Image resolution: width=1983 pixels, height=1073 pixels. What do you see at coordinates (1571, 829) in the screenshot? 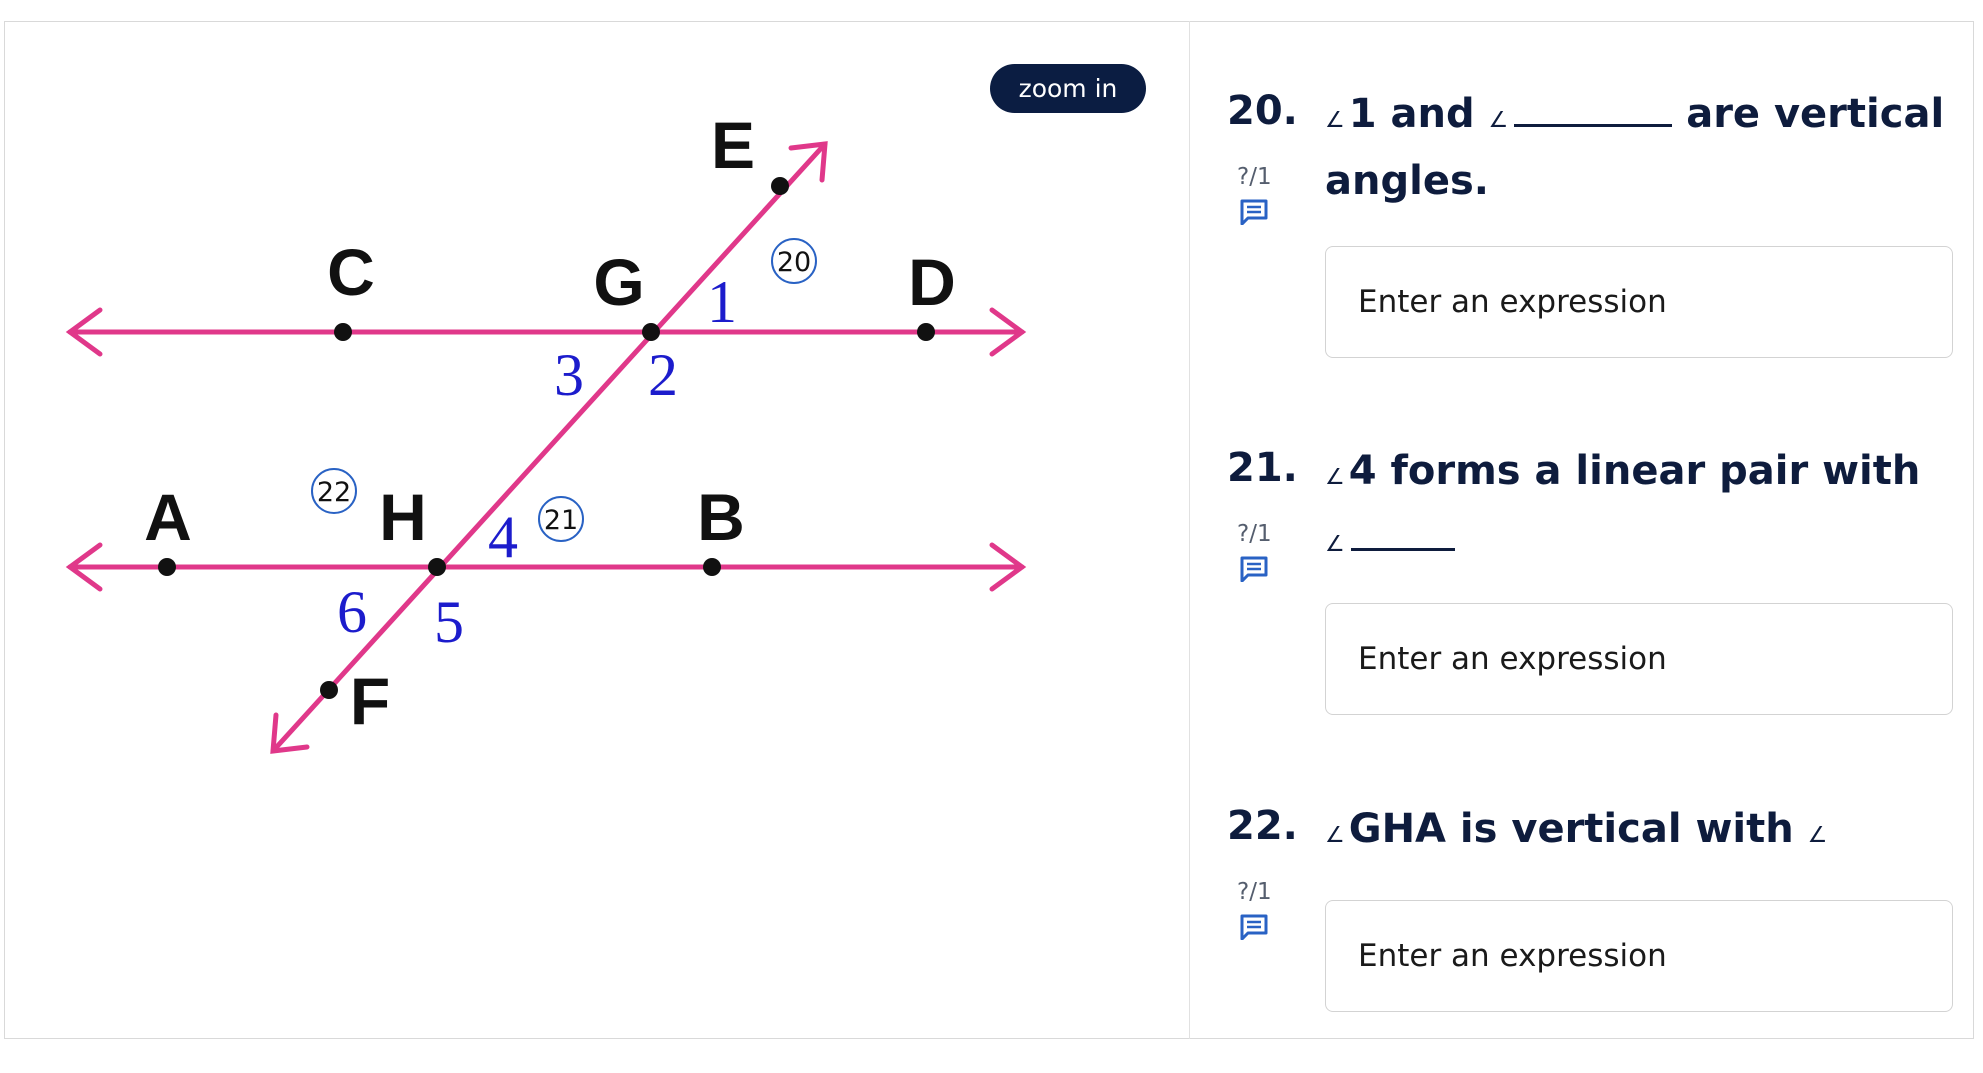
I see `question-22-text-before: GHA is vertical with` at bounding box center [1571, 829].